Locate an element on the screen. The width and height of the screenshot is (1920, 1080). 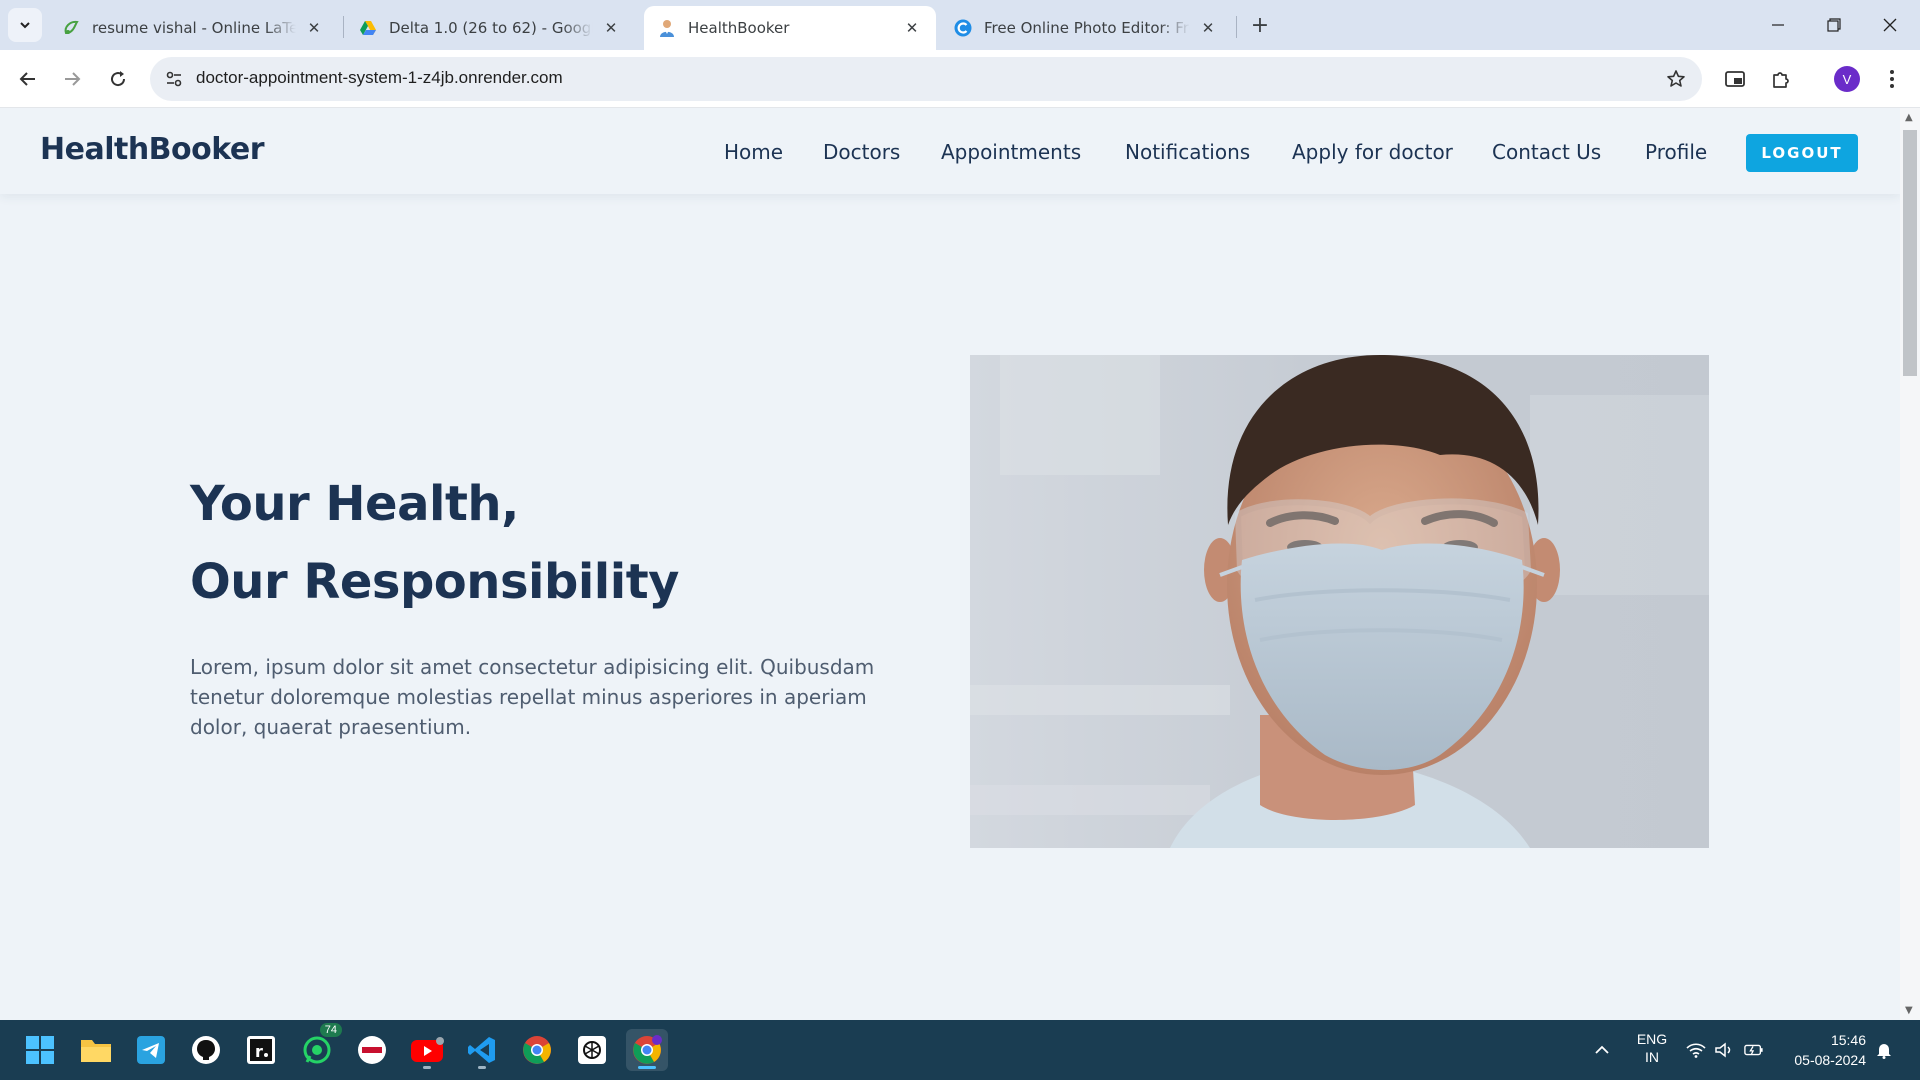
browser-tab-overleaf: resume vishal - Online LaTeX Ed ✕ is located at coordinates (193, 28).